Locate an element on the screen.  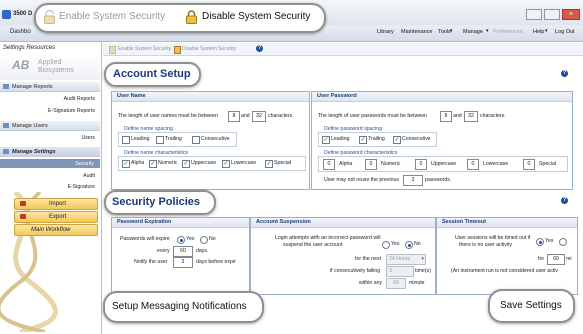
window-controls: × is located at coordinates (552, 13).